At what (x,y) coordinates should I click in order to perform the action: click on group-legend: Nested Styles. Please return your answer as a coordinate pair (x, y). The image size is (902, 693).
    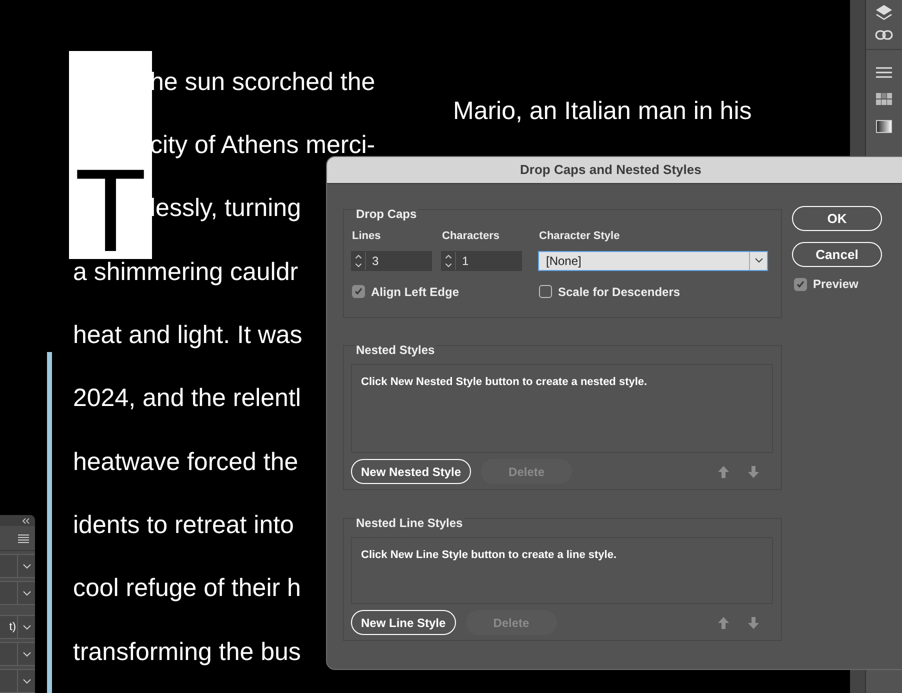
    Looking at the image, I should click on (395, 350).